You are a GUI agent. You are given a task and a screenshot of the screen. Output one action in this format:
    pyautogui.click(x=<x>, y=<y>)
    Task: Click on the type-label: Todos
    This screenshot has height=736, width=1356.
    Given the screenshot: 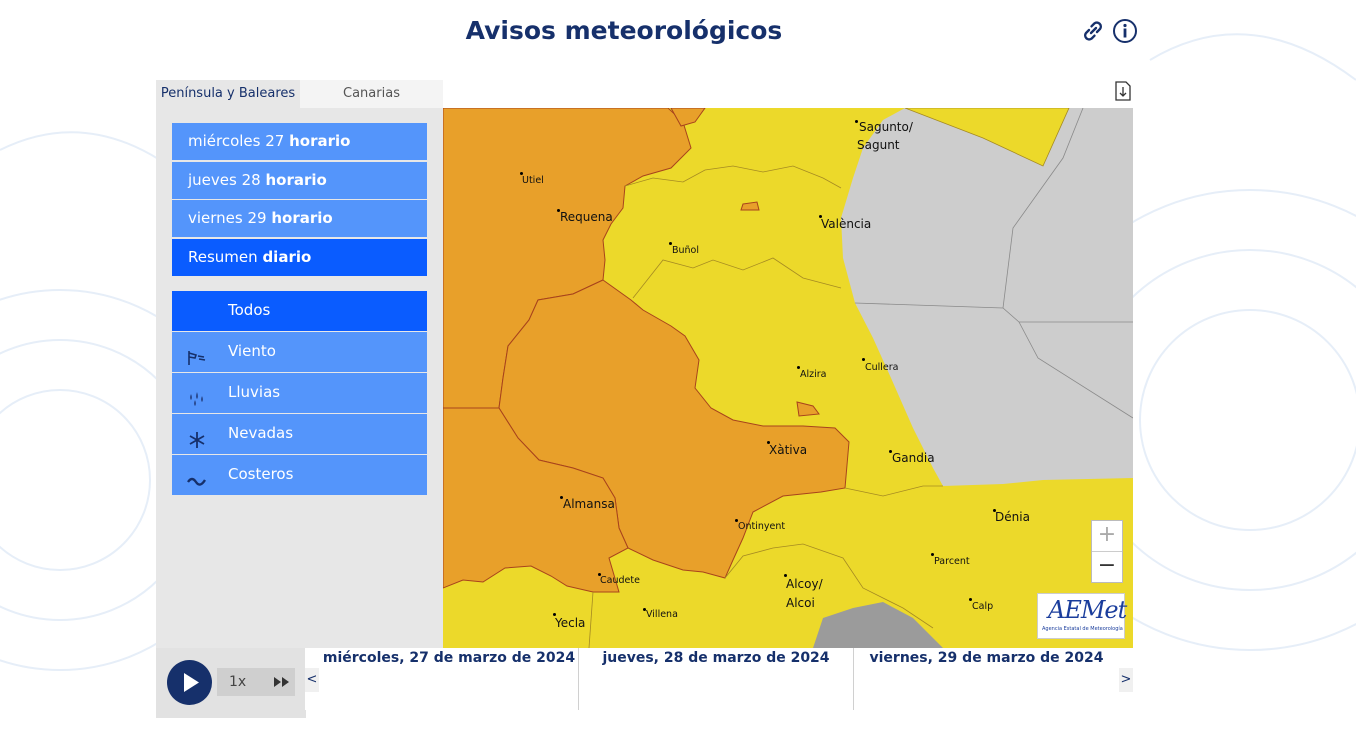 What is the action you would take?
    pyautogui.click(x=249, y=310)
    